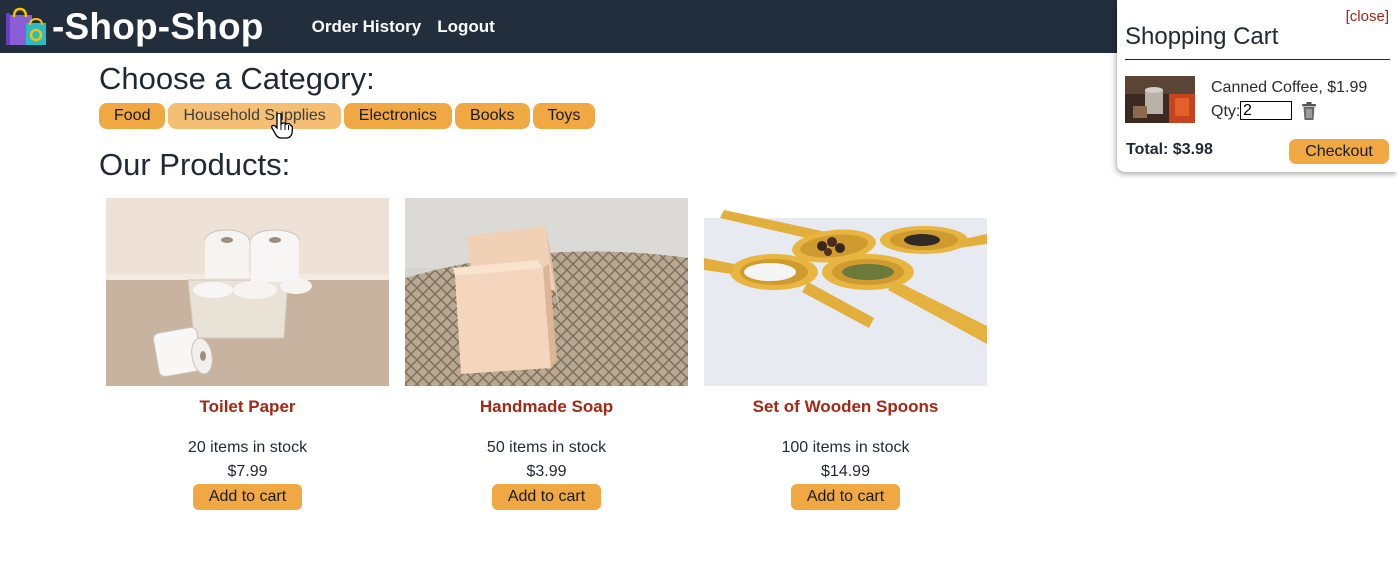 The image size is (1397, 581). What do you see at coordinates (247, 447) in the screenshot?
I see `product-stock: 20 items in stock` at bounding box center [247, 447].